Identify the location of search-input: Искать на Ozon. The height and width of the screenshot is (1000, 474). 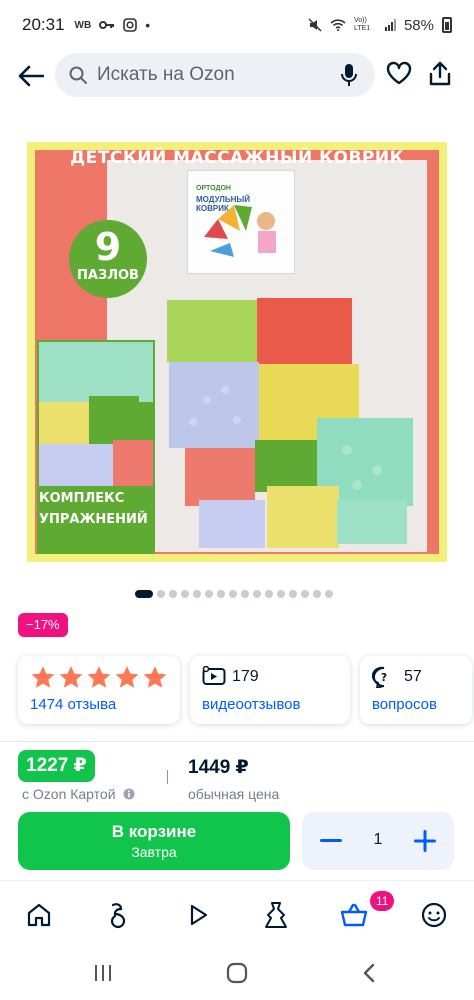
(215, 75).